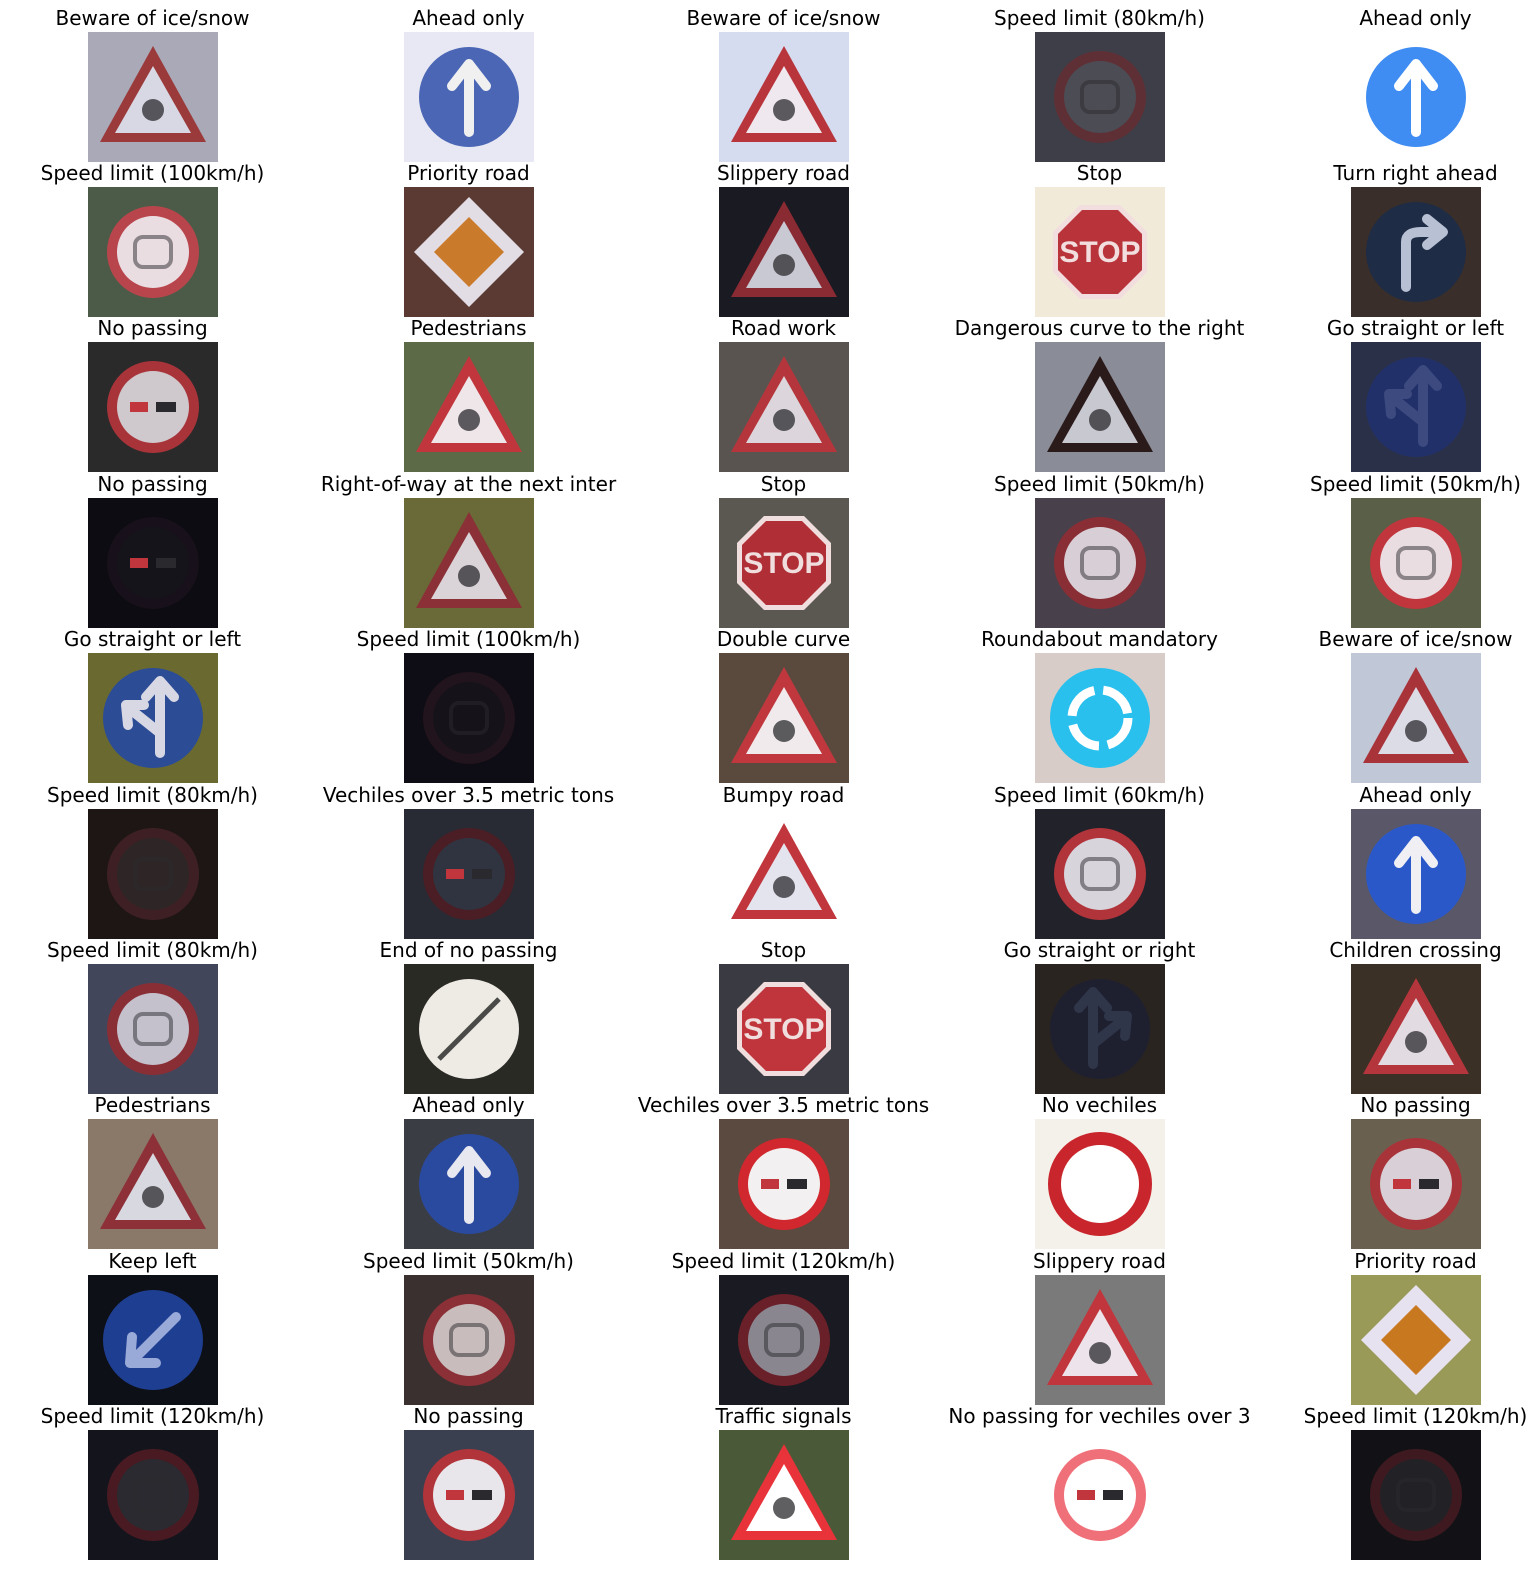 The width and height of the screenshot is (1527, 1591). What do you see at coordinates (783, 795) in the screenshot?
I see `panel-title: Bumpy road` at bounding box center [783, 795].